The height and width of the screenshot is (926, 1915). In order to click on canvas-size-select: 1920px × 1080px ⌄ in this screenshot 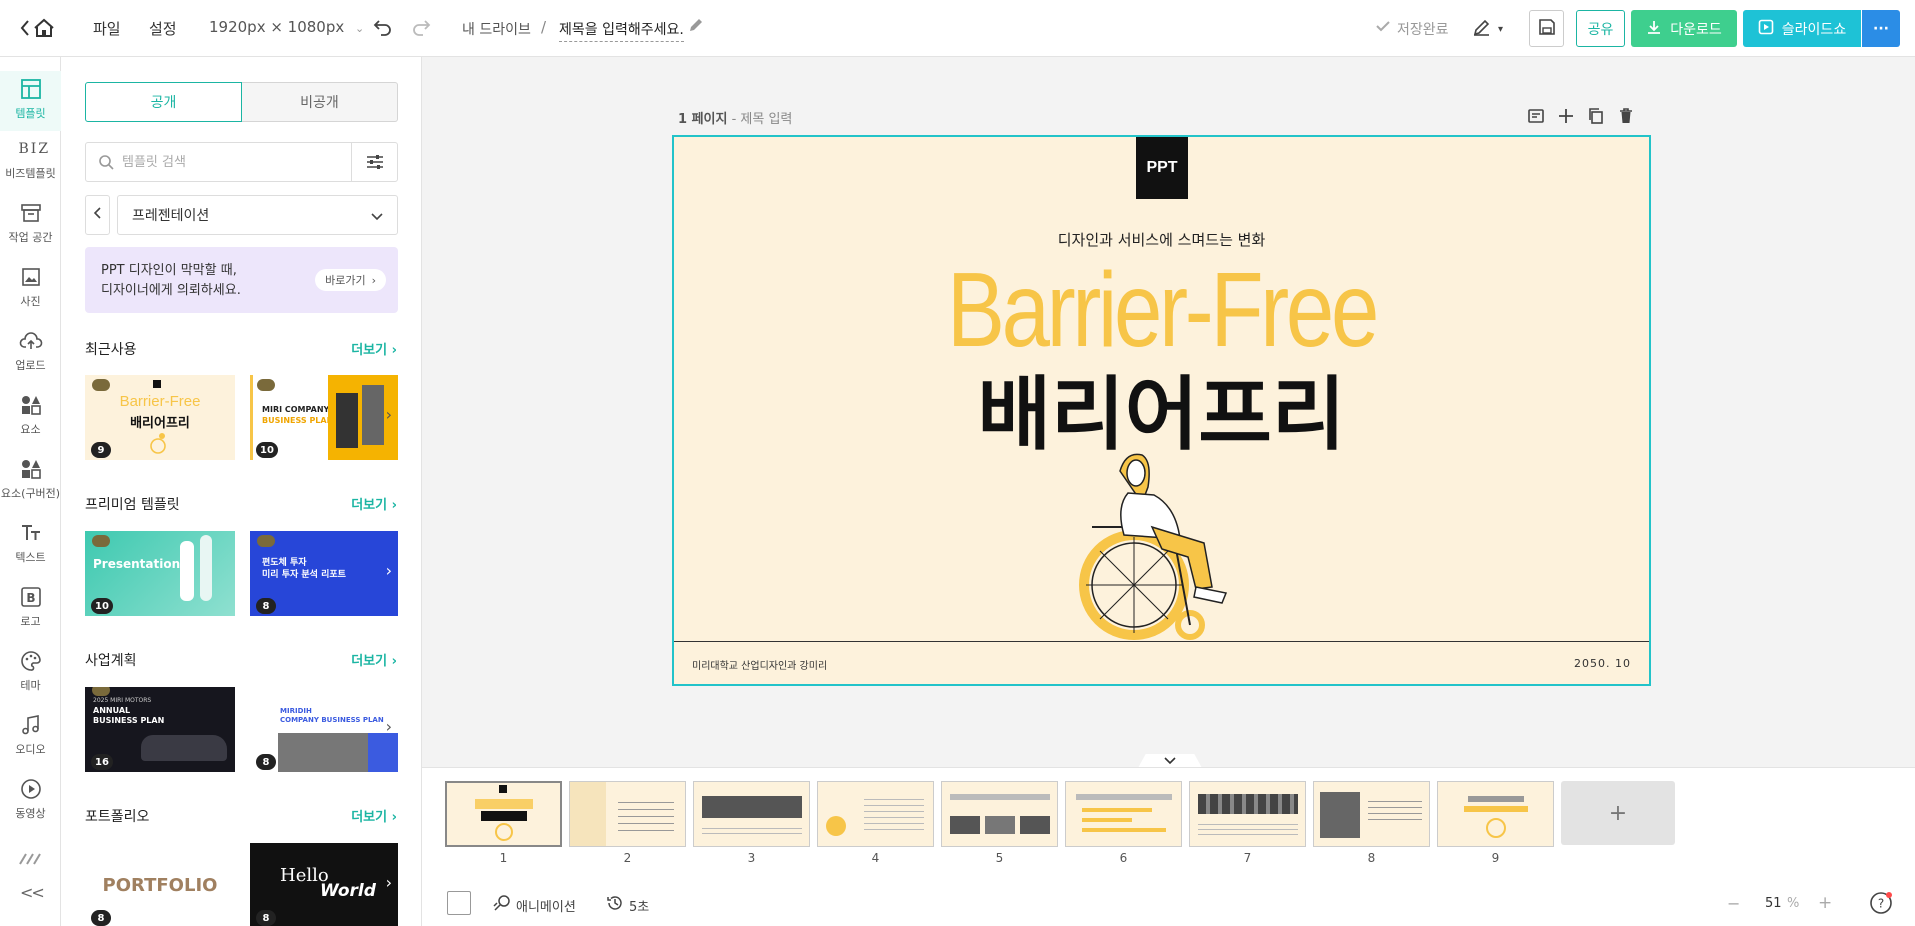, I will do `click(286, 27)`.